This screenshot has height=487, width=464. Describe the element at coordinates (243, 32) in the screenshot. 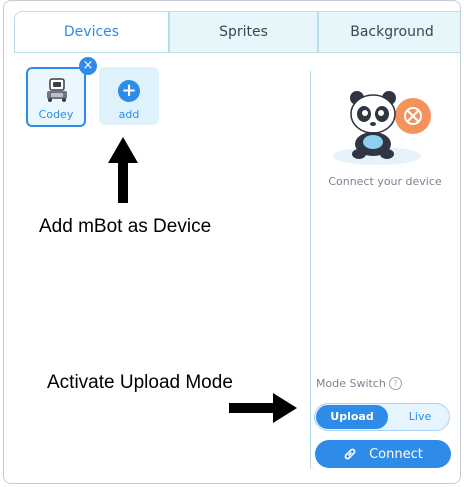

I see `tab-sprites: Sprites` at that location.